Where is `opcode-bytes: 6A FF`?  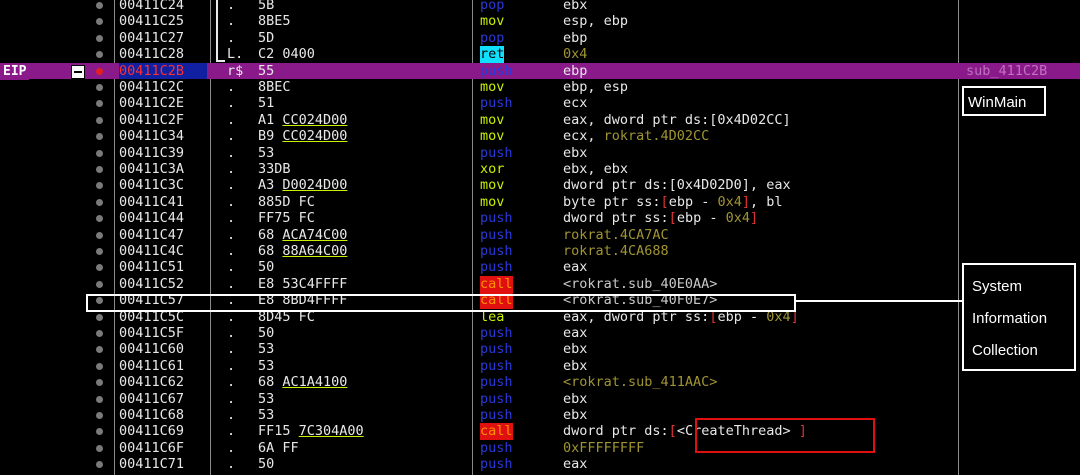
opcode-bytes: 6A FF is located at coordinates (278, 447).